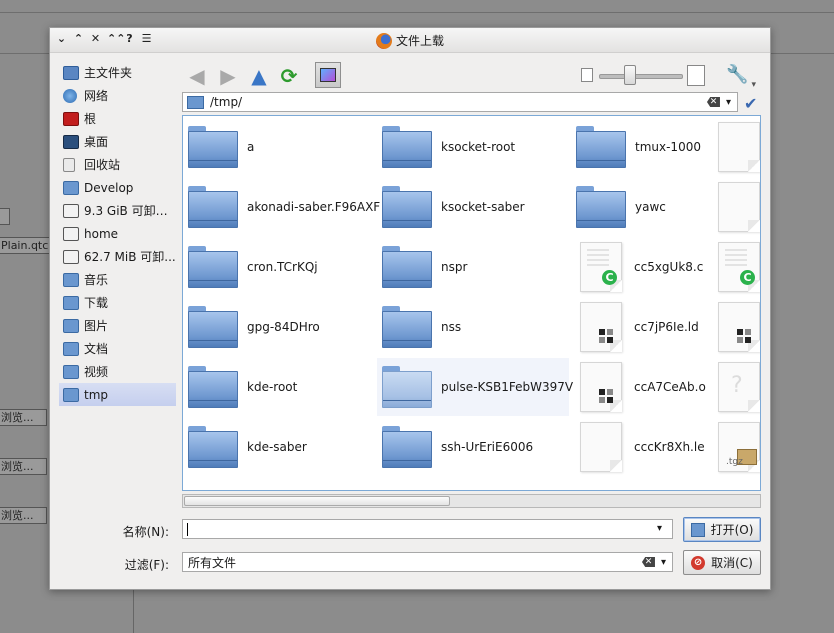 The height and width of the screenshot is (633, 834). I want to click on unknown-file-icon: ?, so click(739, 387).